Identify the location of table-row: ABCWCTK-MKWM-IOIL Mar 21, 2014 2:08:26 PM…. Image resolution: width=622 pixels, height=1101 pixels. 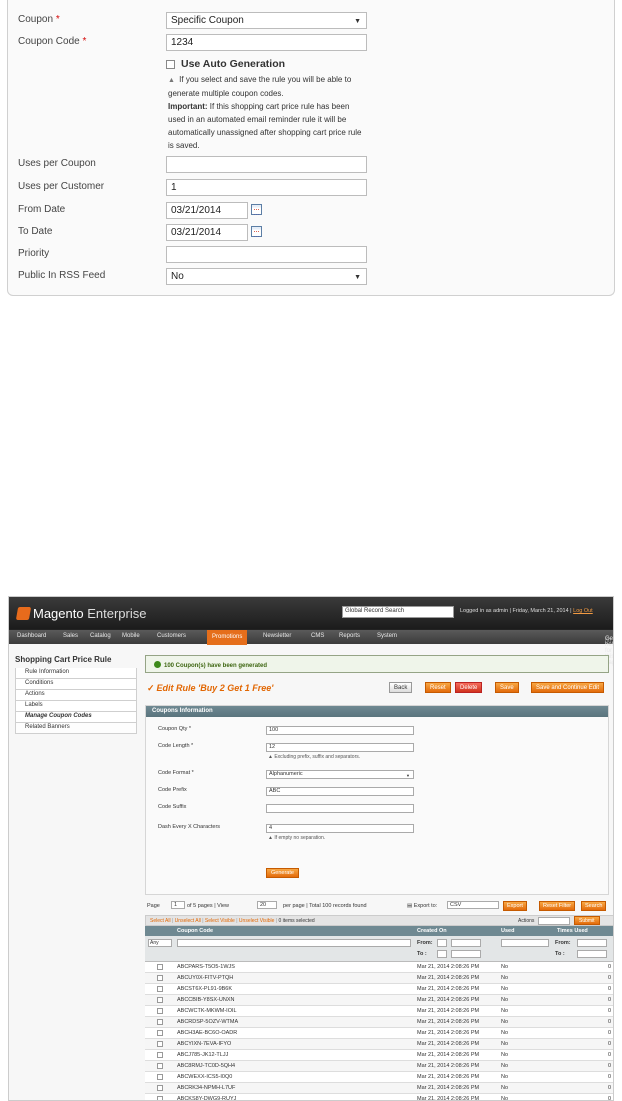
(379, 1011).